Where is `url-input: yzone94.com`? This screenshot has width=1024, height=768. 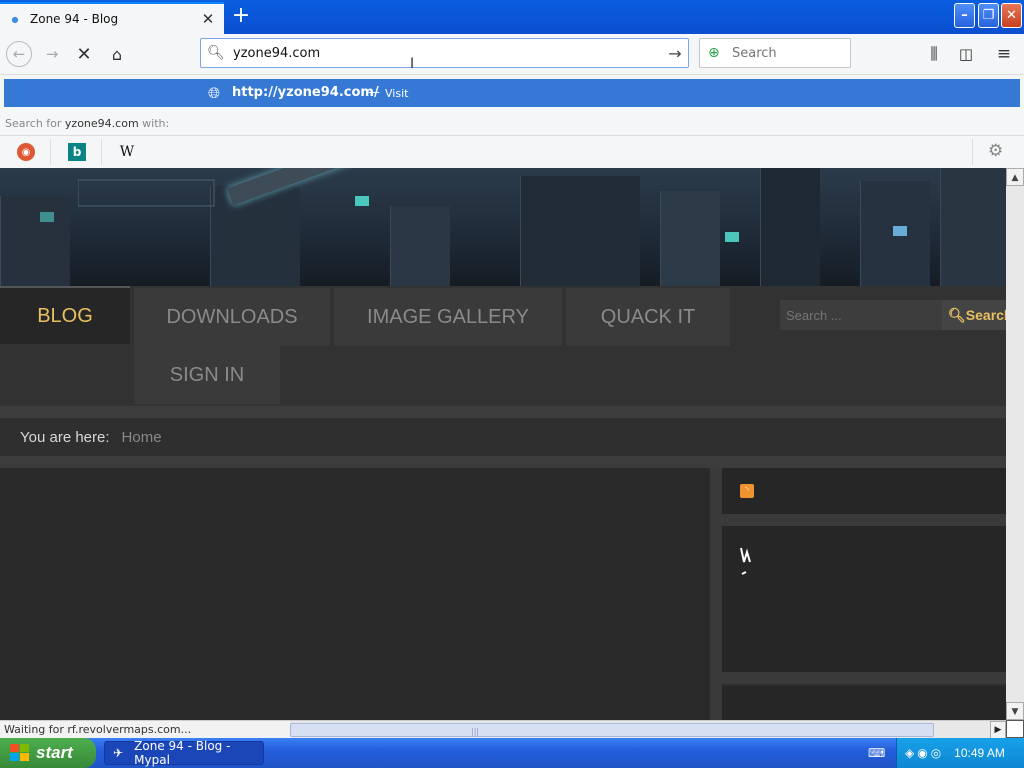 url-input: yzone94.com is located at coordinates (447, 53).